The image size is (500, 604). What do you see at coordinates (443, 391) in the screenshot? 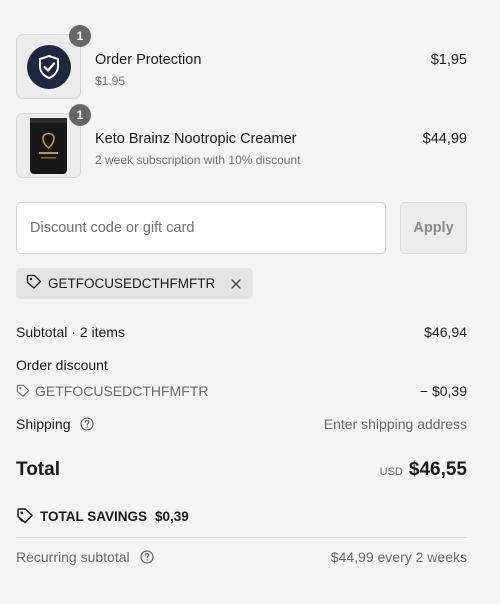
I see `order-discount-value: − $0,39` at bounding box center [443, 391].